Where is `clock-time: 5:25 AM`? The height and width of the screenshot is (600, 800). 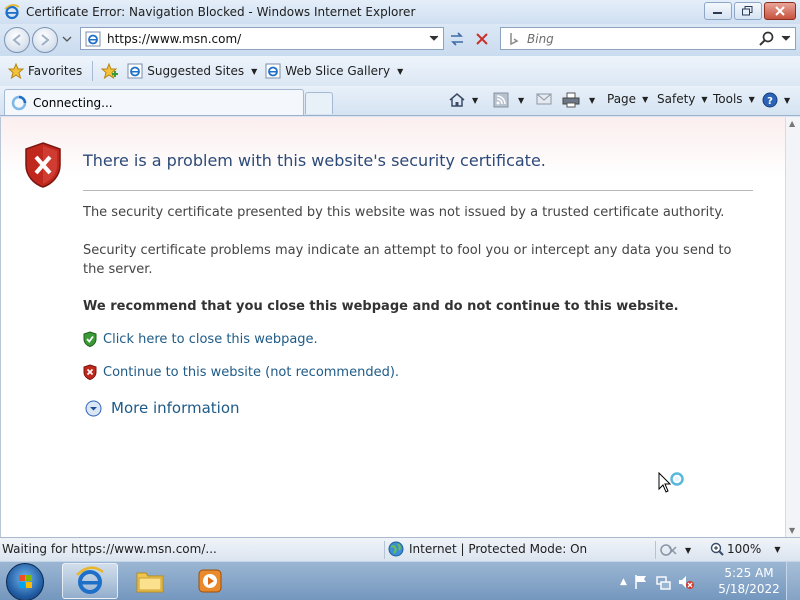
clock-time: 5:25 AM is located at coordinates (749, 573).